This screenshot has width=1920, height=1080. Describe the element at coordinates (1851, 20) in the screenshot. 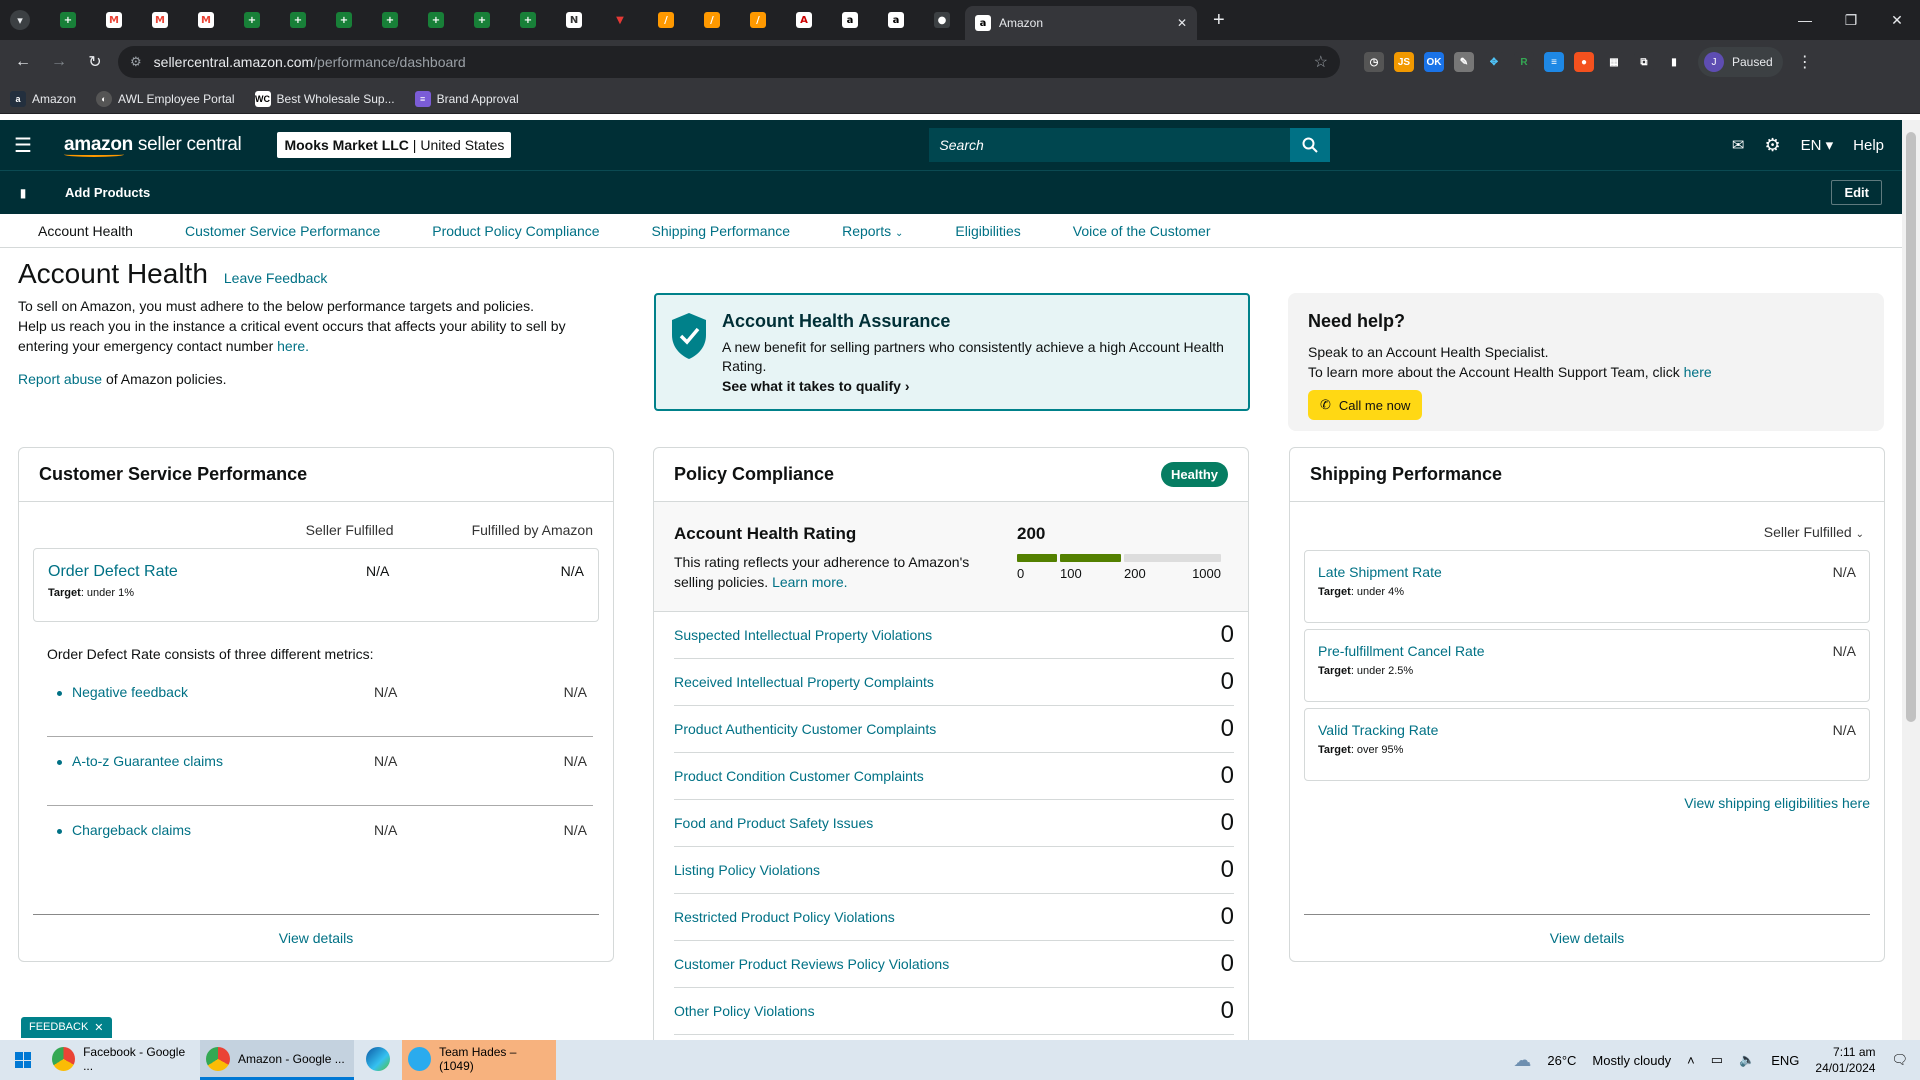

I see `restore-icon: ❐` at that location.